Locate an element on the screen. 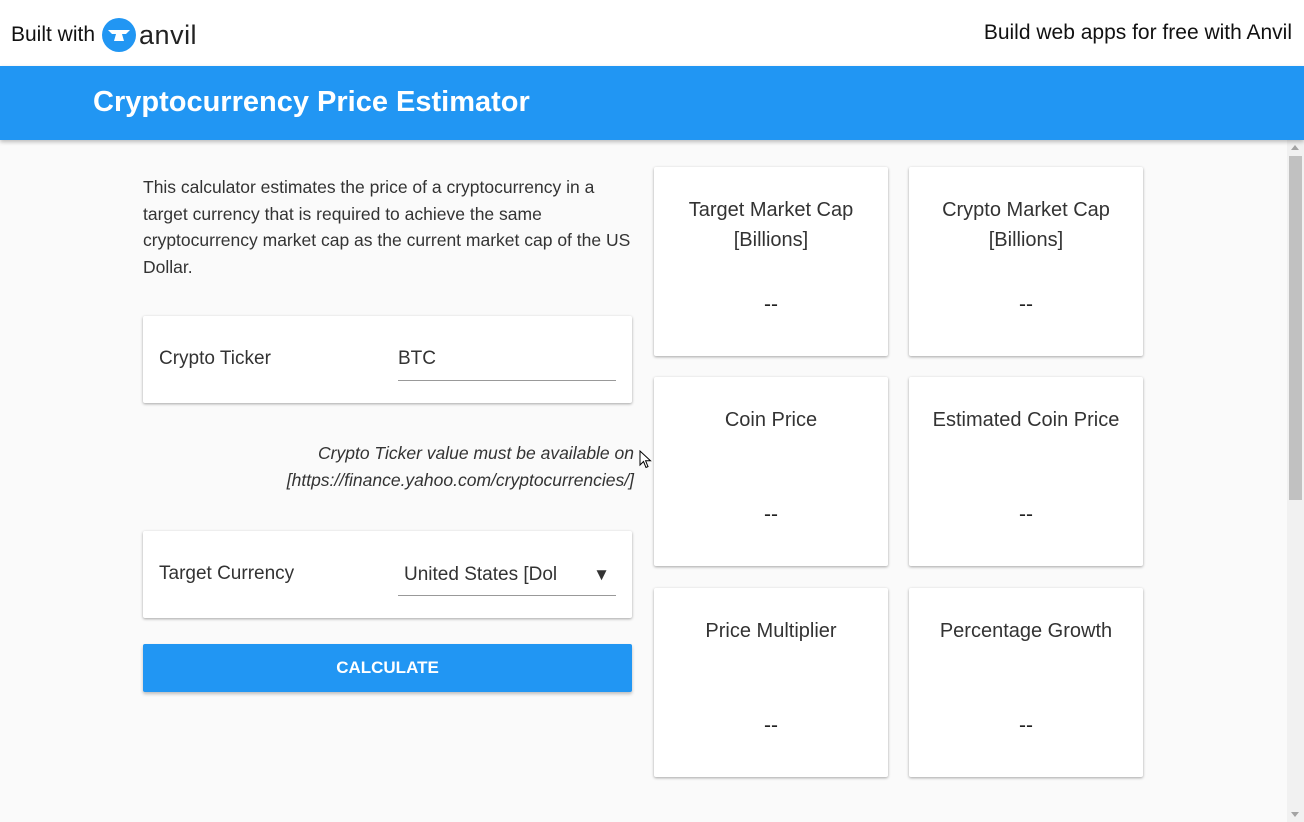 This screenshot has width=1304, height=822. stat-card-price-multiplier: Price Multiplier -- is located at coordinates (771, 682).